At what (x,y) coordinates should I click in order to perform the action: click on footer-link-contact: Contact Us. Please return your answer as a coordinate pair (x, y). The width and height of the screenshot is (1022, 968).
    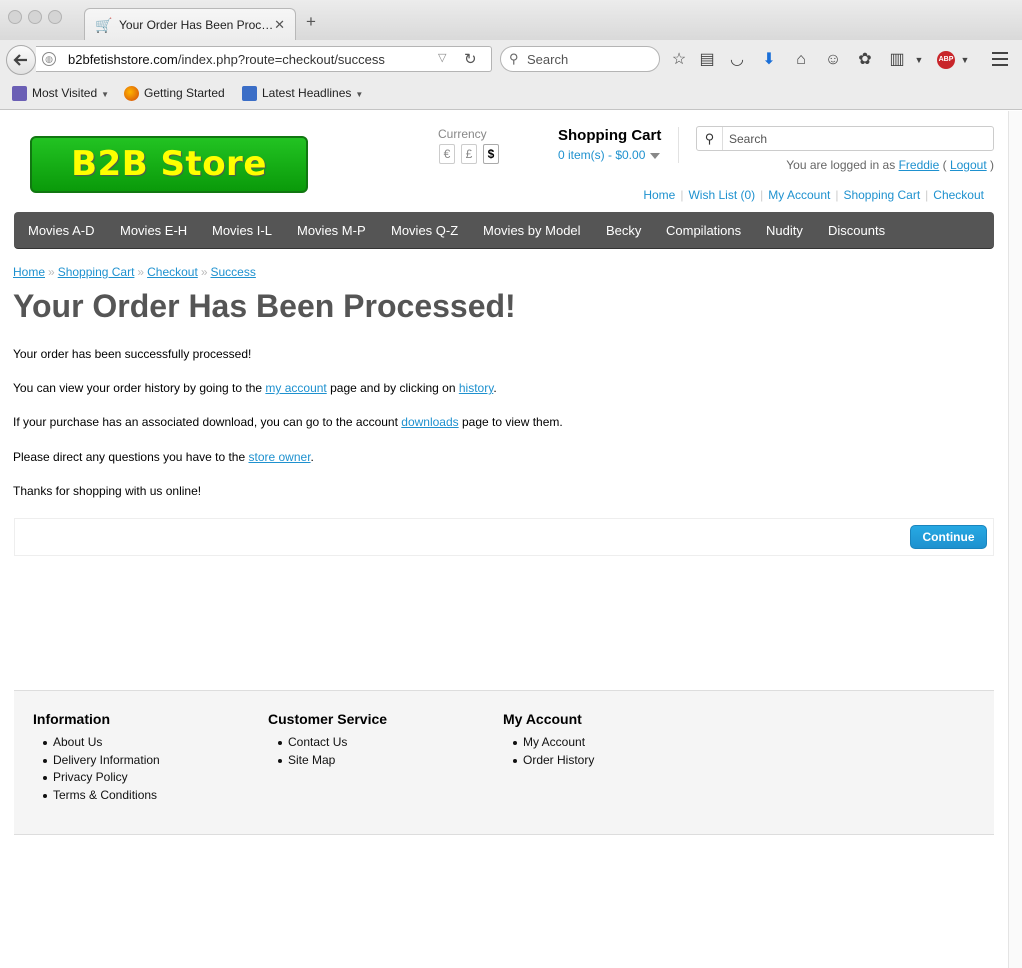
    Looking at the image, I should click on (332, 743).